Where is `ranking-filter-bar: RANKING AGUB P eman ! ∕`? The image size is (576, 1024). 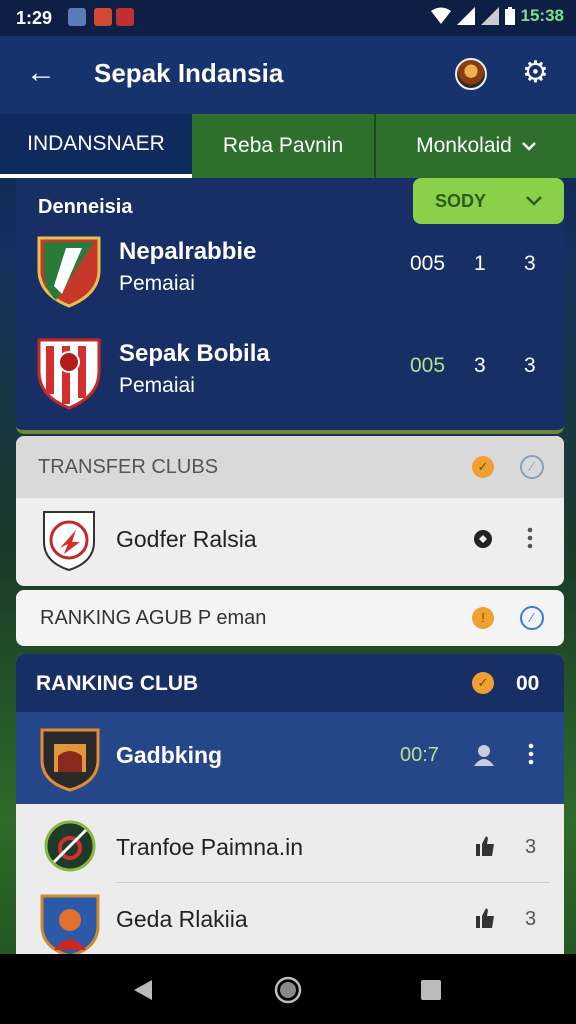 ranking-filter-bar: RANKING AGUB P eman ! ∕ is located at coordinates (290, 618).